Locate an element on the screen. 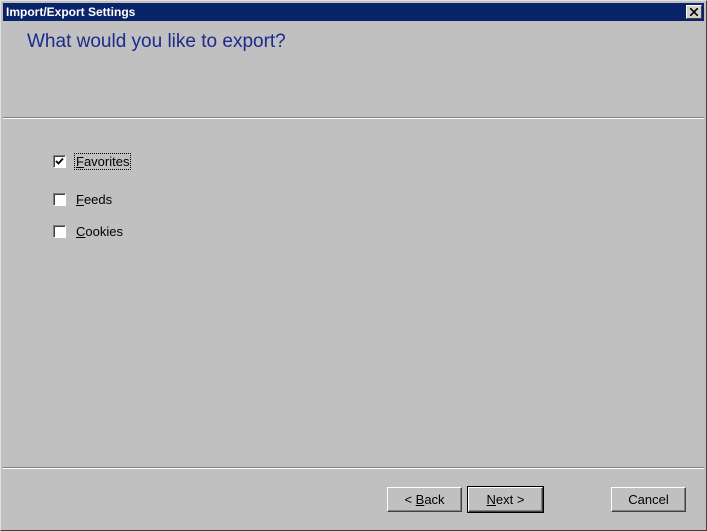  back-prefix: < is located at coordinates (410, 499).